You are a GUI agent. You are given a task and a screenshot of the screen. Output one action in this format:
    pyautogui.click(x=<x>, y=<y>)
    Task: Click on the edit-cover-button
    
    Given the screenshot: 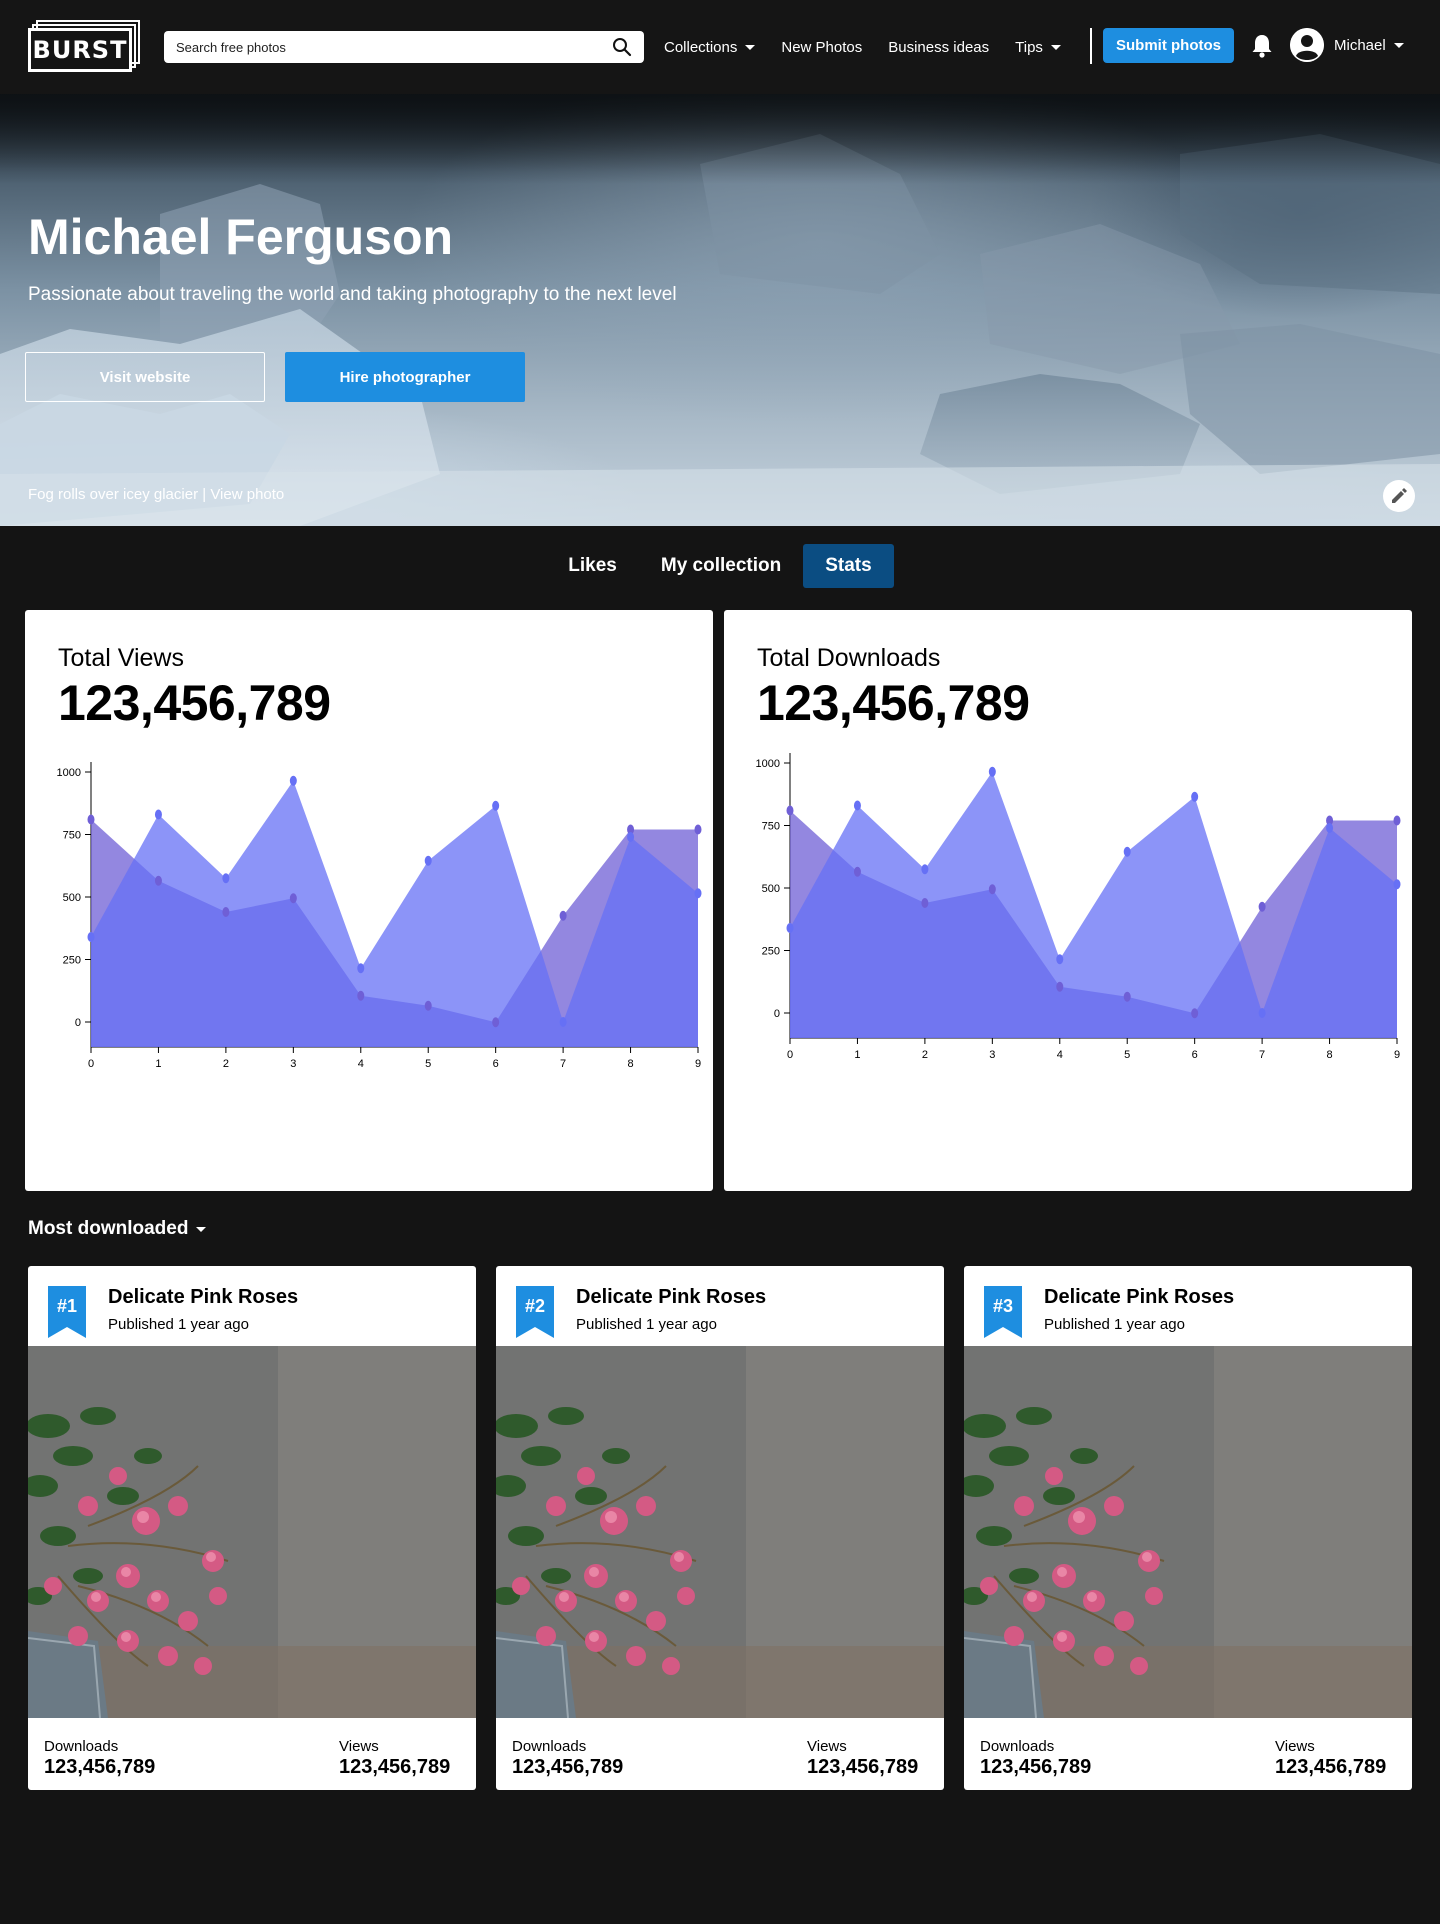 What is the action you would take?
    pyautogui.click(x=1399, y=496)
    